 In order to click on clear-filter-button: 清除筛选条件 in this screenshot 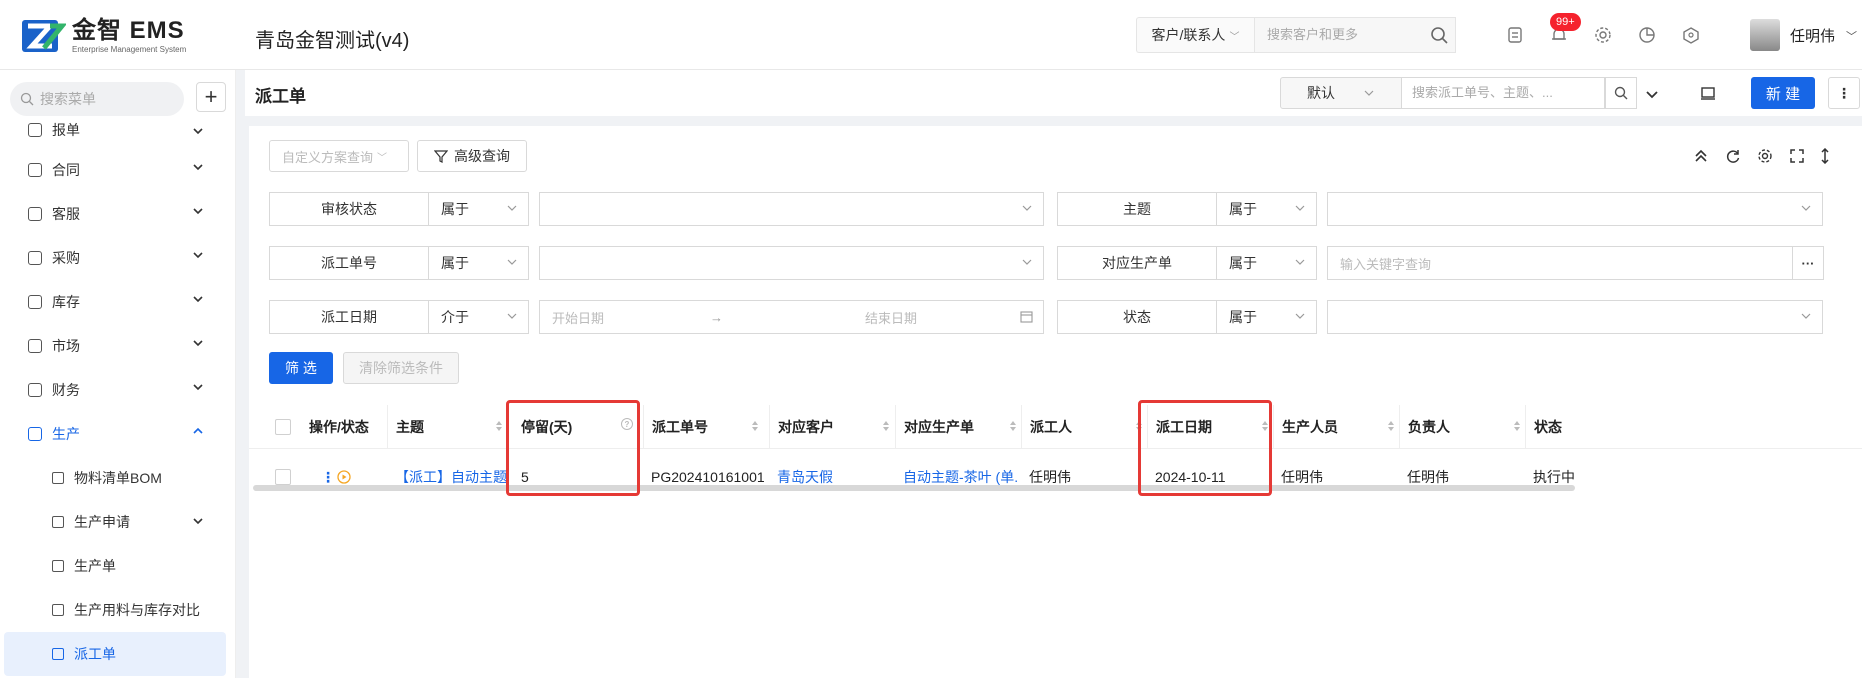, I will do `click(401, 368)`.